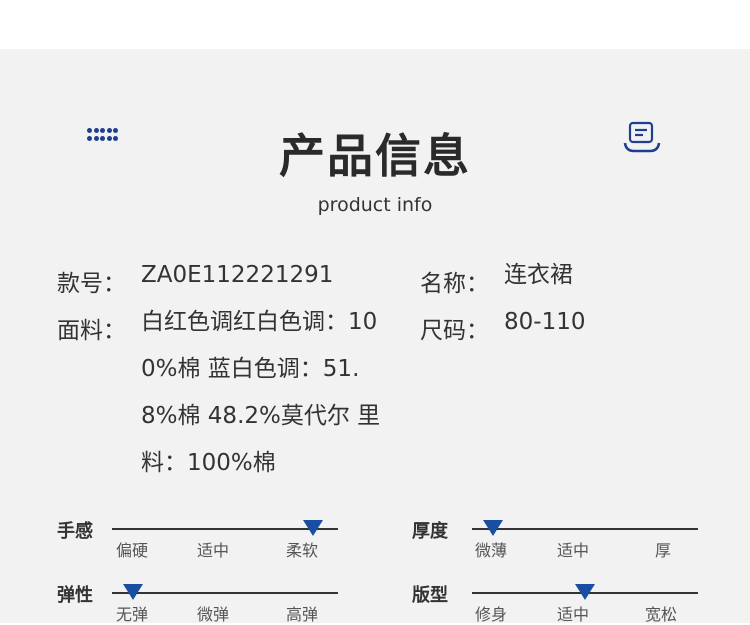 The height and width of the screenshot is (625, 750). What do you see at coordinates (91, 331) in the screenshot?
I see `fabric-label: 面料：` at bounding box center [91, 331].